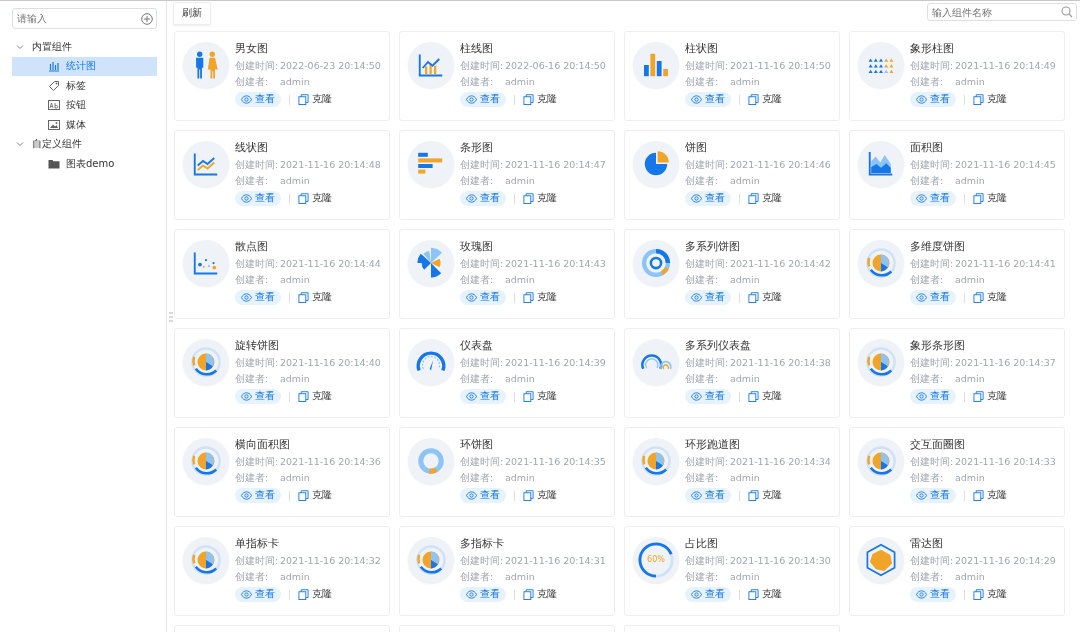 This screenshot has height=632, width=1080. Describe the element at coordinates (257, 345) in the screenshot. I see `card-title: 旋转饼图` at that location.